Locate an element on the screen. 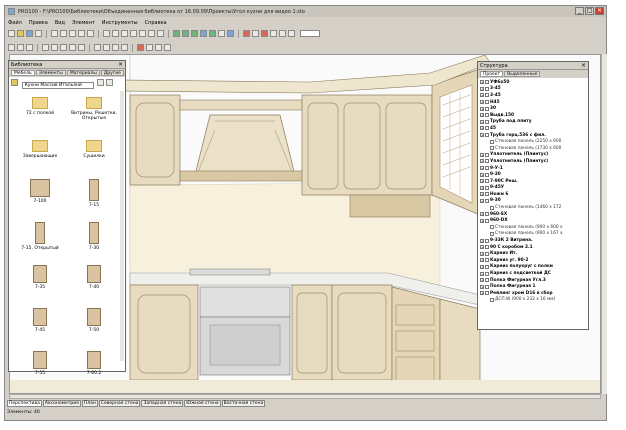  cut-icon is located at coordinates (54, 33).